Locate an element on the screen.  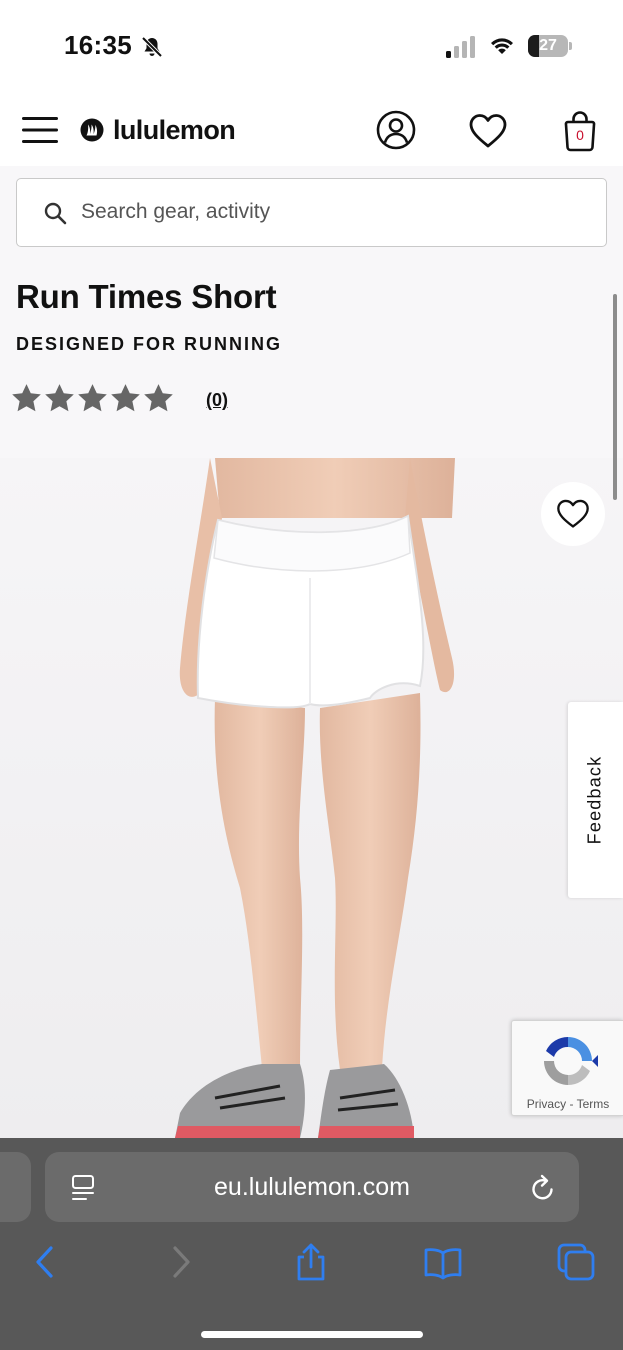
battery-icon: 27 is located at coordinates (550, 46).